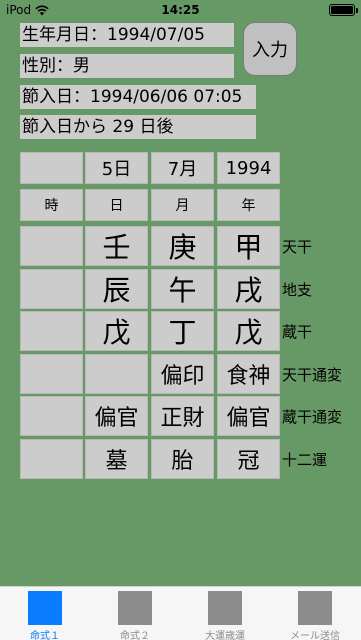 Image resolution: width=361 pixels, height=640 pixels. Describe the element at coordinates (315, 635) in the screenshot. I see `tab-label: メール送信` at that location.